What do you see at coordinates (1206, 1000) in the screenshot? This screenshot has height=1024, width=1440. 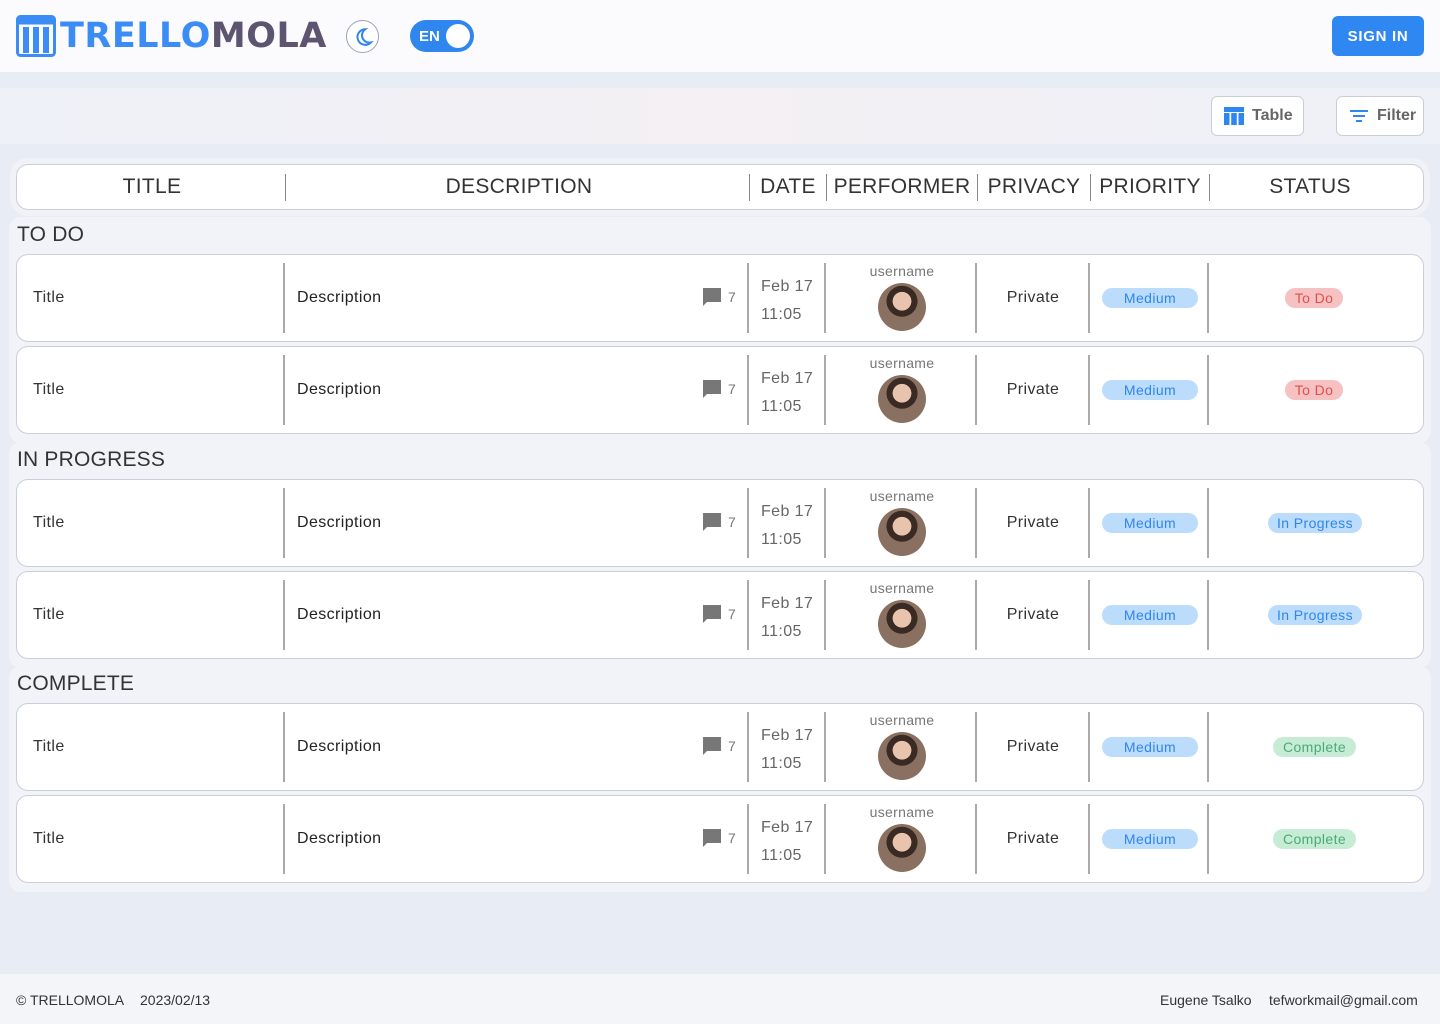 I see `footer-author: Eugene Tsalko` at bounding box center [1206, 1000].